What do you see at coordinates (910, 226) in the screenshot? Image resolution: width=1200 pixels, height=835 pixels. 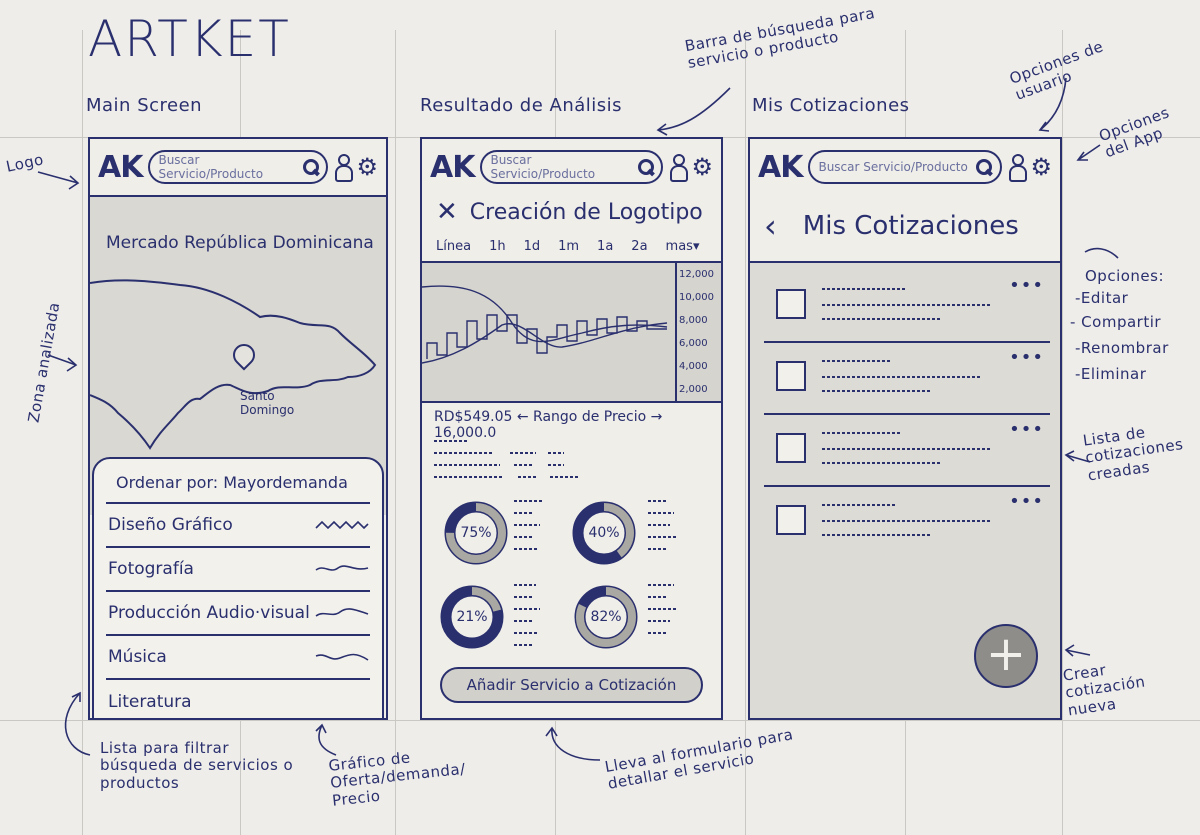 I see `quotes-title: Mis Cotizaciones` at bounding box center [910, 226].